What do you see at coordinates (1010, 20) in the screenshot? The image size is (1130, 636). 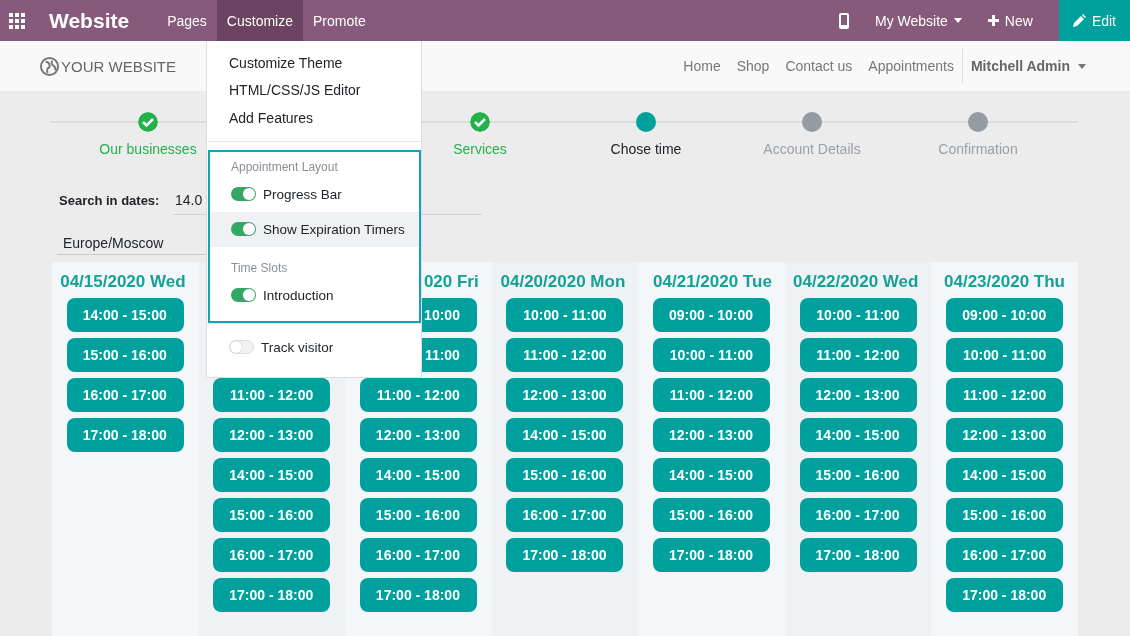 I see `new-button: New` at bounding box center [1010, 20].